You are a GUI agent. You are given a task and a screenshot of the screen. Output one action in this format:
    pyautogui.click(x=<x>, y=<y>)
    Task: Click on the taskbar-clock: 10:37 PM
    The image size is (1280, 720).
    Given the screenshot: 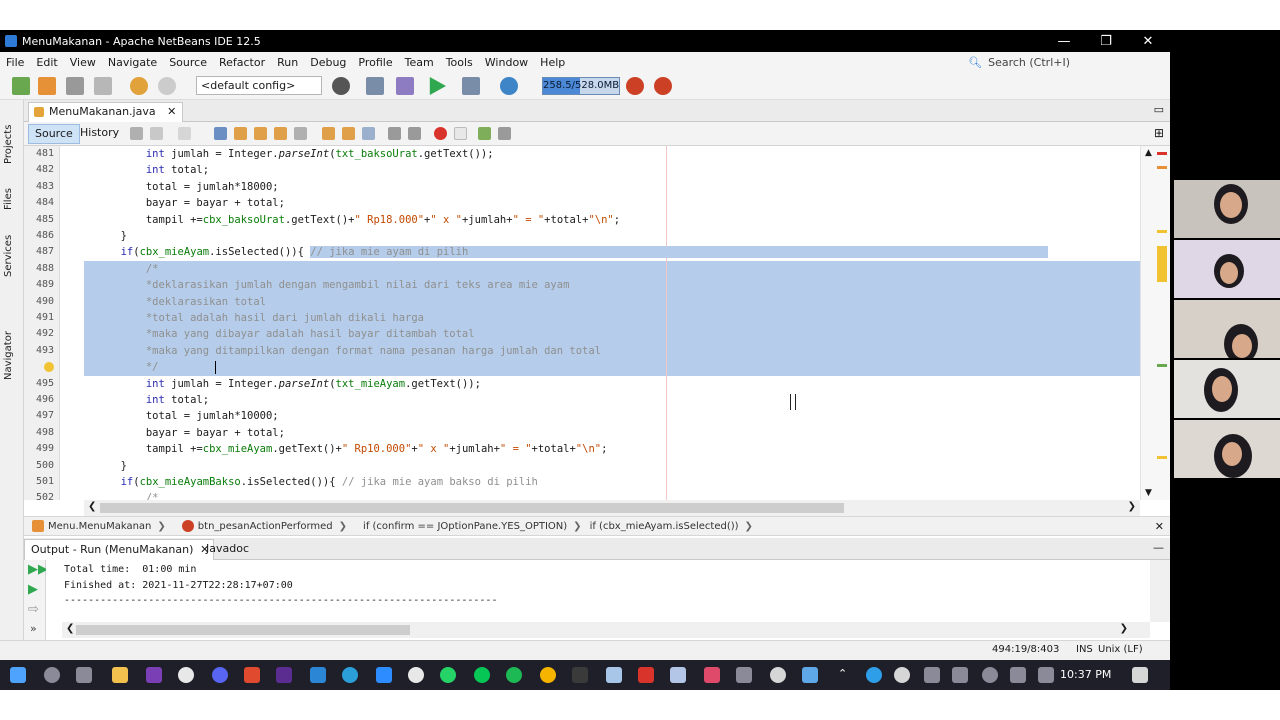 What is the action you would take?
    pyautogui.click(x=1085, y=675)
    